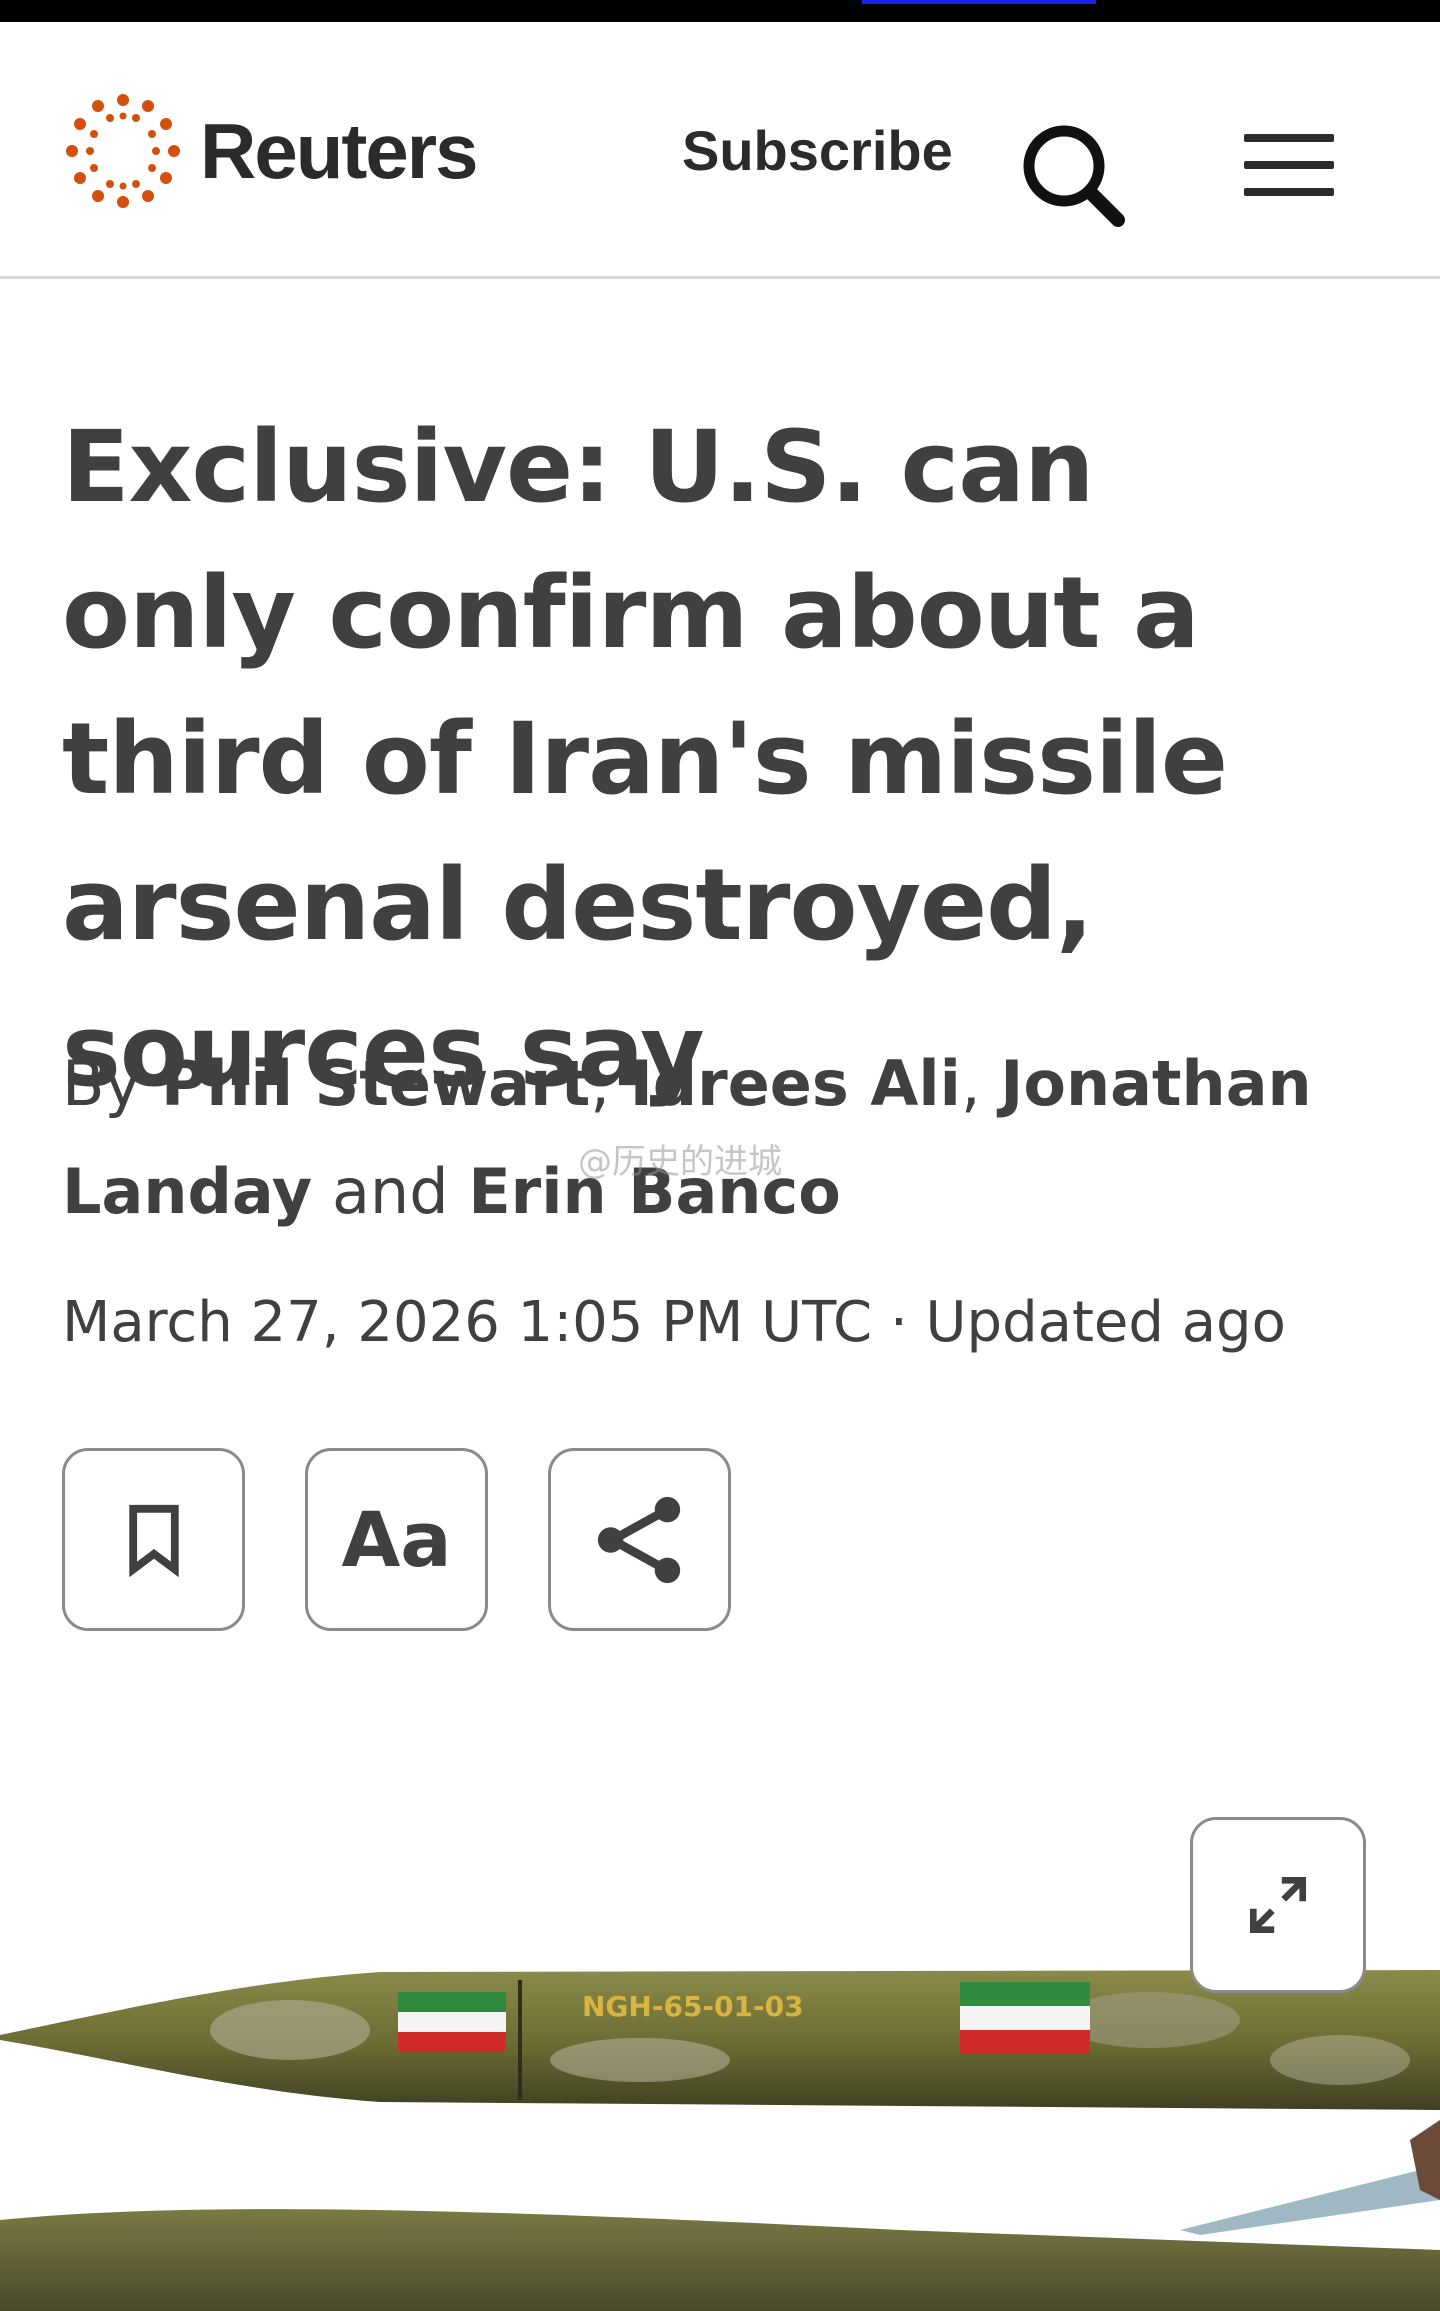 The height and width of the screenshot is (2311, 1440). Describe the element at coordinates (1025, 2018) in the screenshot. I see `flag-right` at that location.